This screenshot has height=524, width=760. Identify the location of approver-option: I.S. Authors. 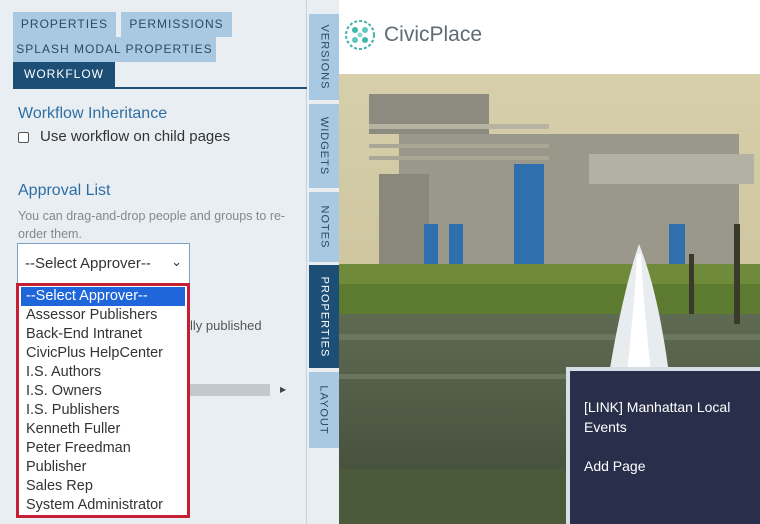
(103, 372).